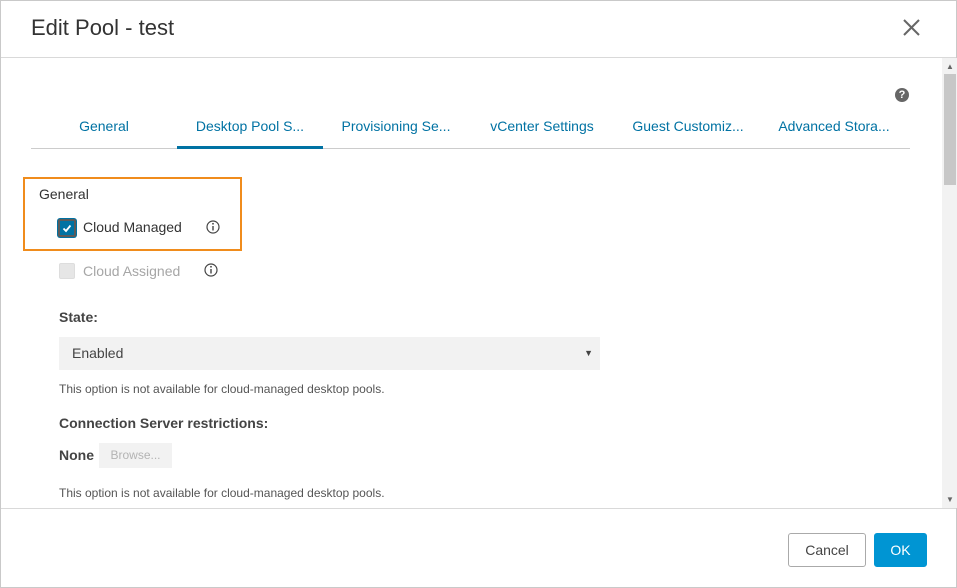 The width and height of the screenshot is (957, 588). What do you see at coordinates (478, 29) in the screenshot?
I see `dialog-header: Edit Pool - test` at bounding box center [478, 29].